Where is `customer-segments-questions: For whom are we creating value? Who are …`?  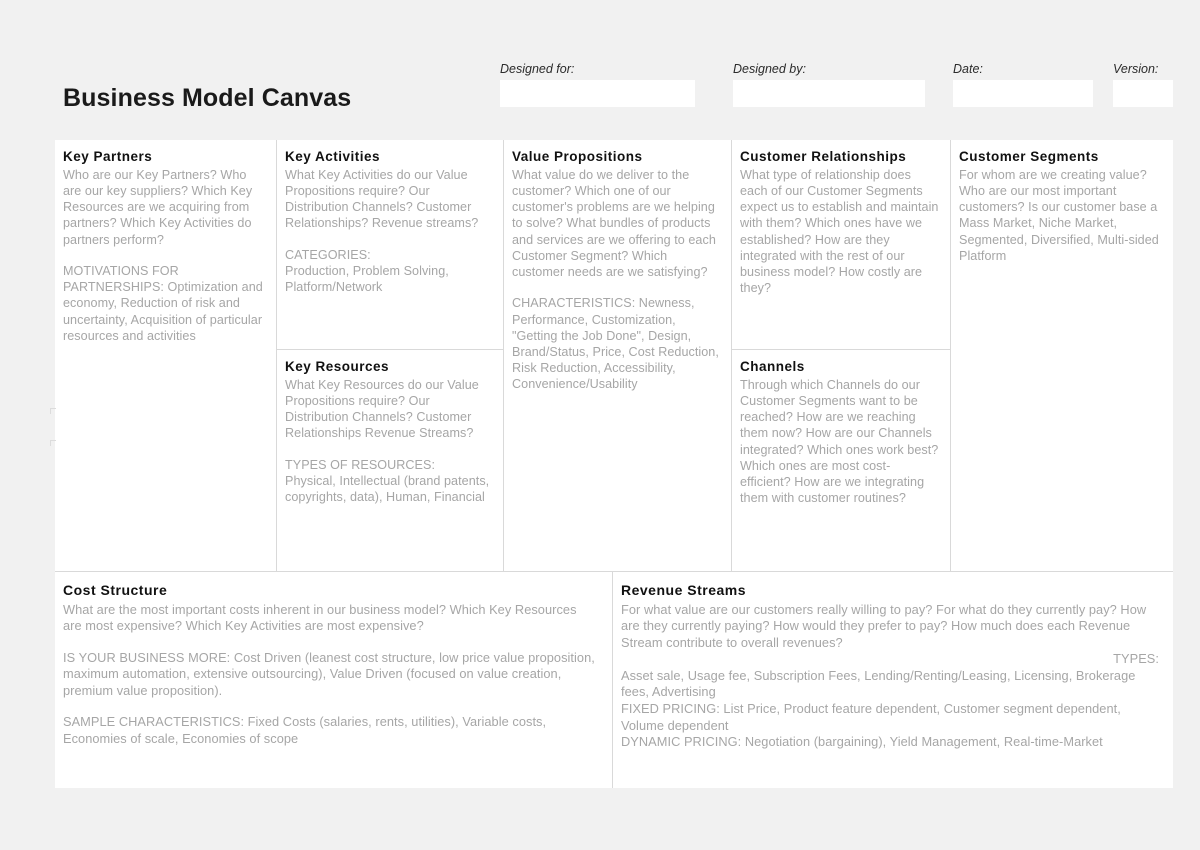 customer-segments-questions: For whom are we creating value? Who are … is located at coordinates (1059, 215).